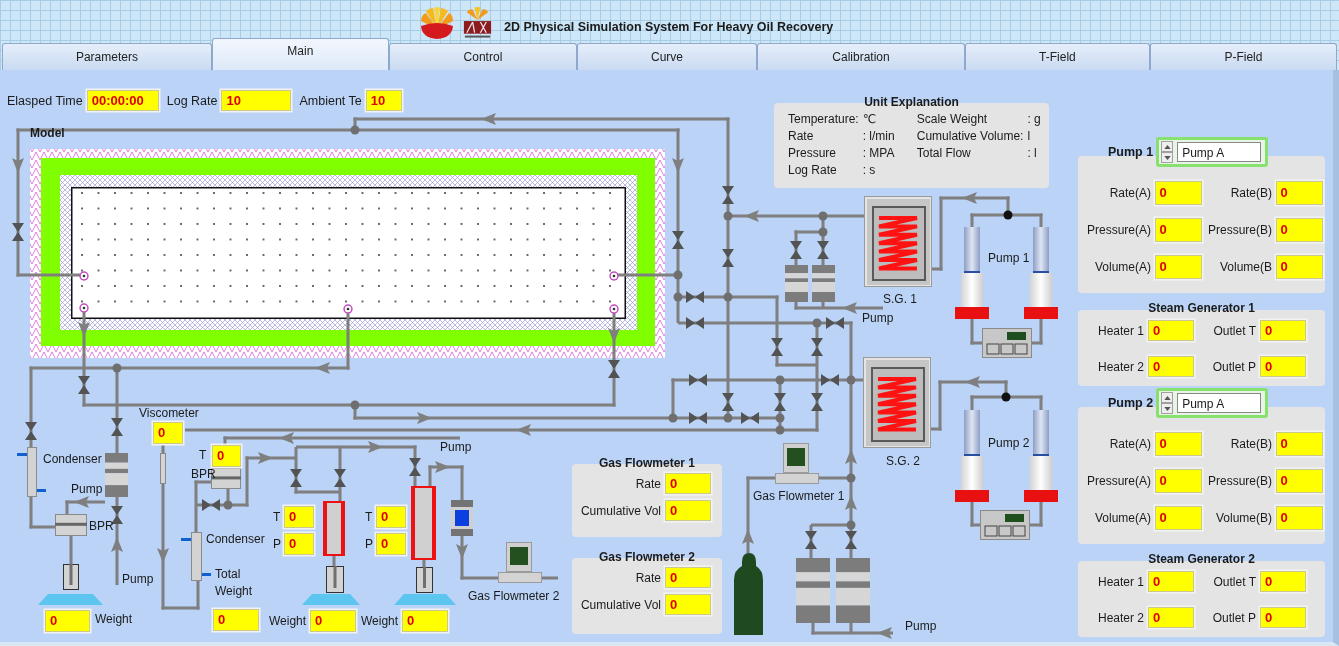 This screenshot has width=1339, height=646. Describe the element at coordinates (647, 577) in the screenshot. I see `field-label: Rate` at that location.